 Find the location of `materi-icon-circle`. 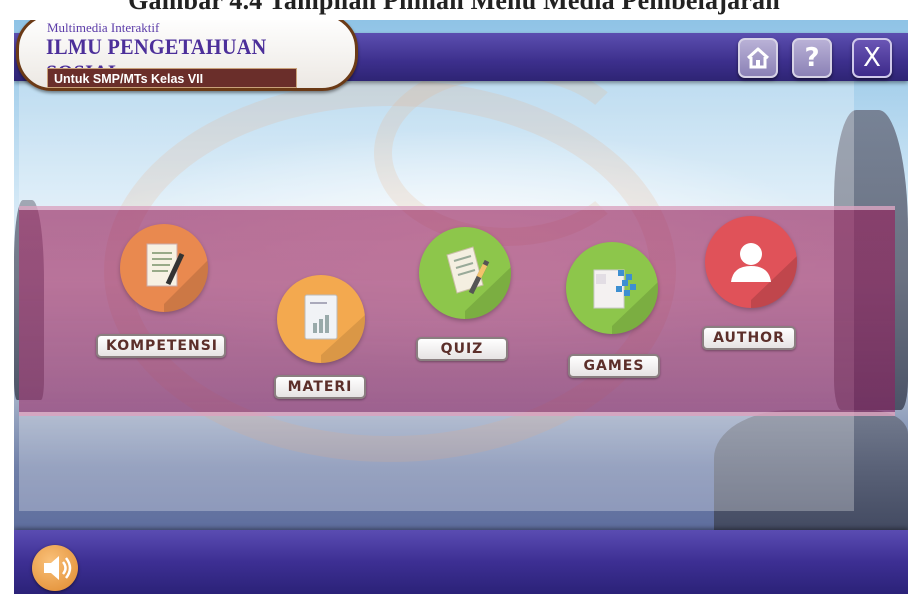

materi-icon-circle is located at coordinates (321, 319).